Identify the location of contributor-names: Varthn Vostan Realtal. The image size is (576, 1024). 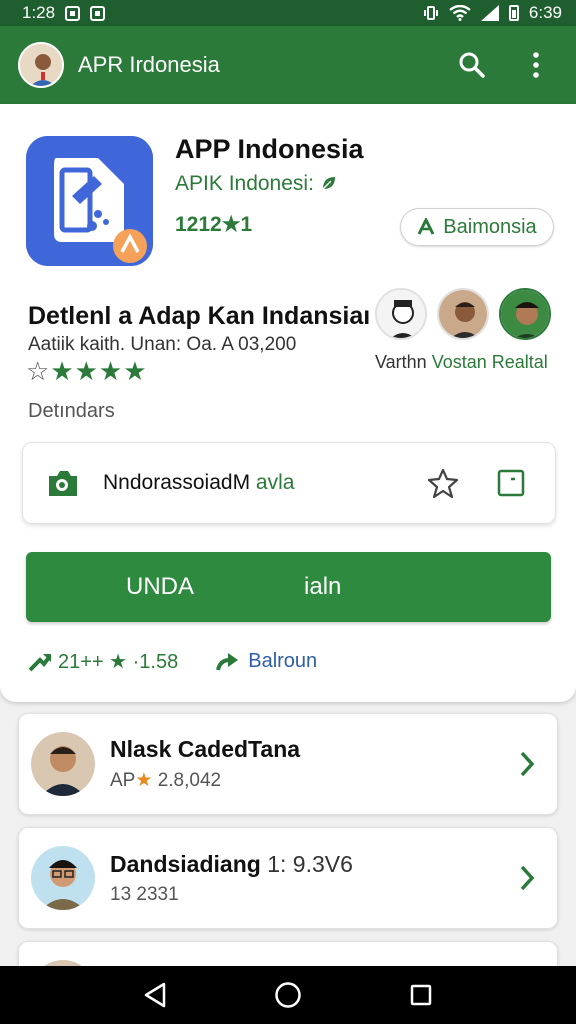
(461, 362).